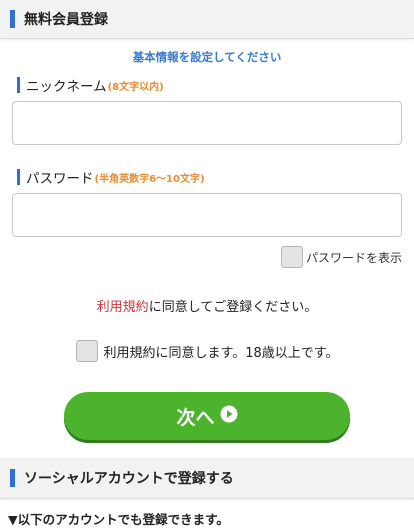 Image resolution: width=414 pixels, height=528 pixels. What do you see at coordinates (66, 20) in the screenshot?
I see `registration-title: 無料会員登録` at bounding box center [66, 20].